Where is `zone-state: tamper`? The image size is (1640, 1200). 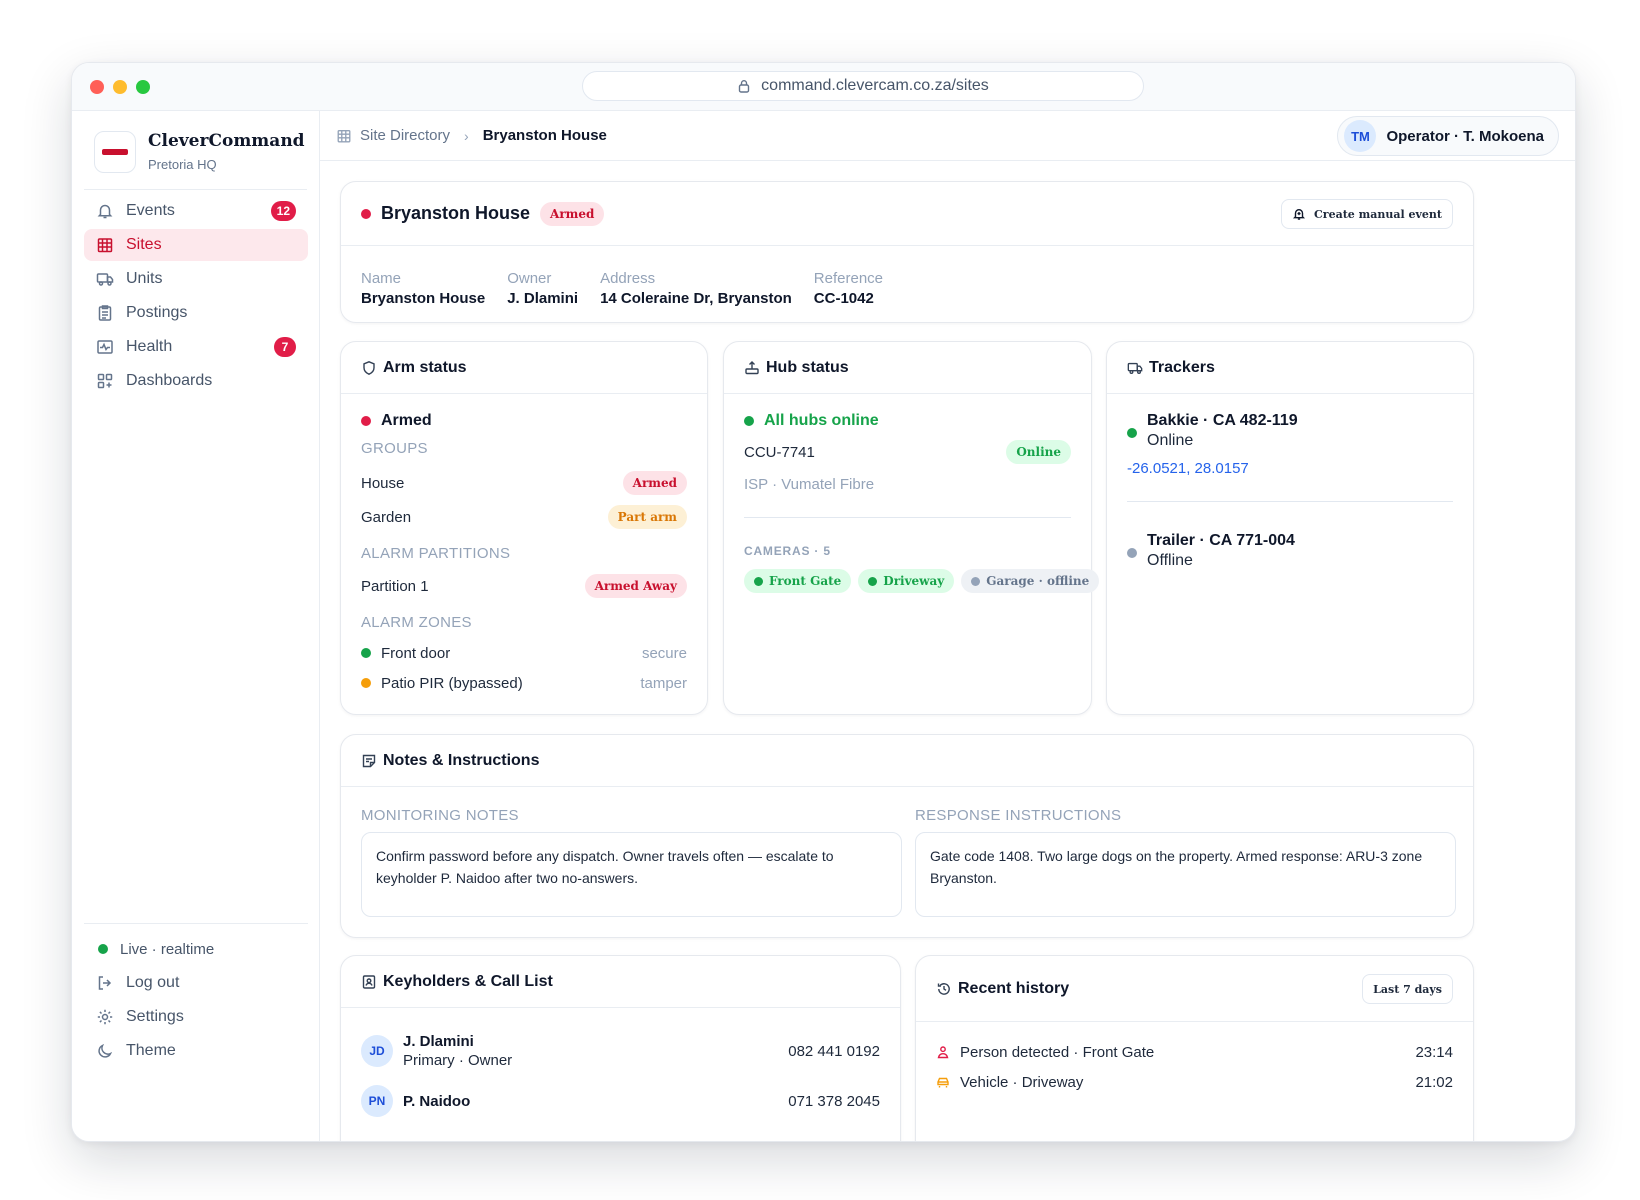
zone-state: tamper is located at coordinates (663, 683).